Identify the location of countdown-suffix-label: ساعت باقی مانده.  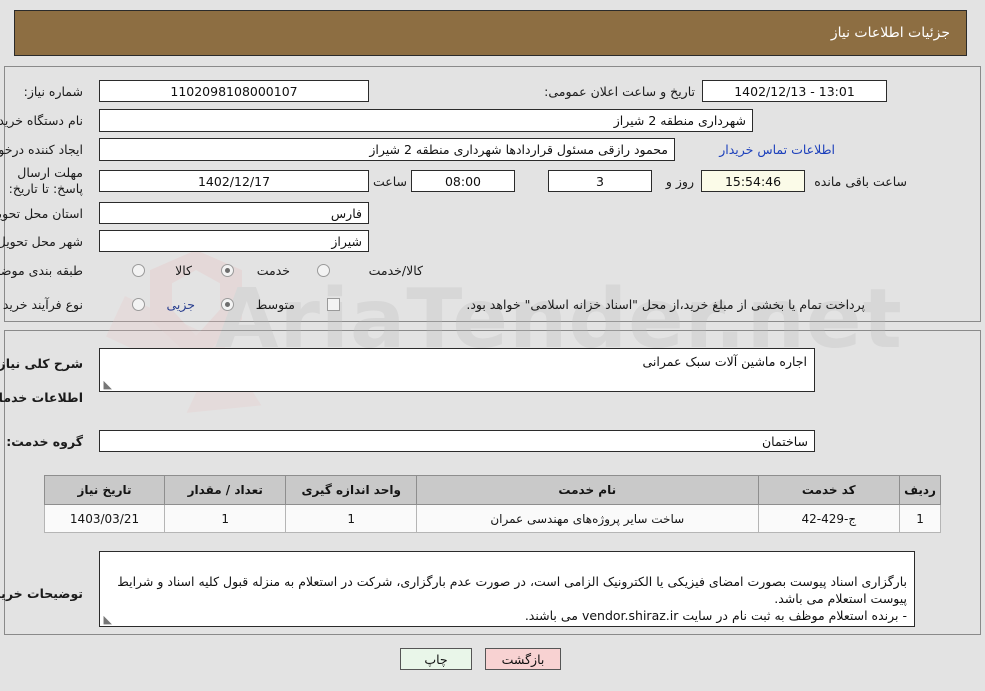
(860, 181).